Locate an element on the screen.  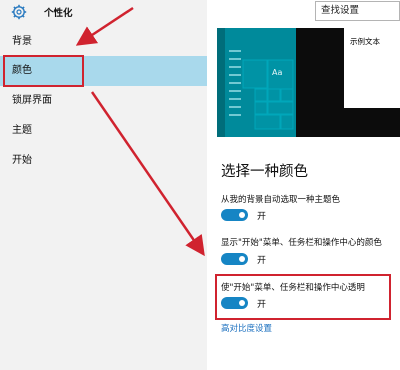
preview-start-menu: Aa is located at coordinates (256, 82).